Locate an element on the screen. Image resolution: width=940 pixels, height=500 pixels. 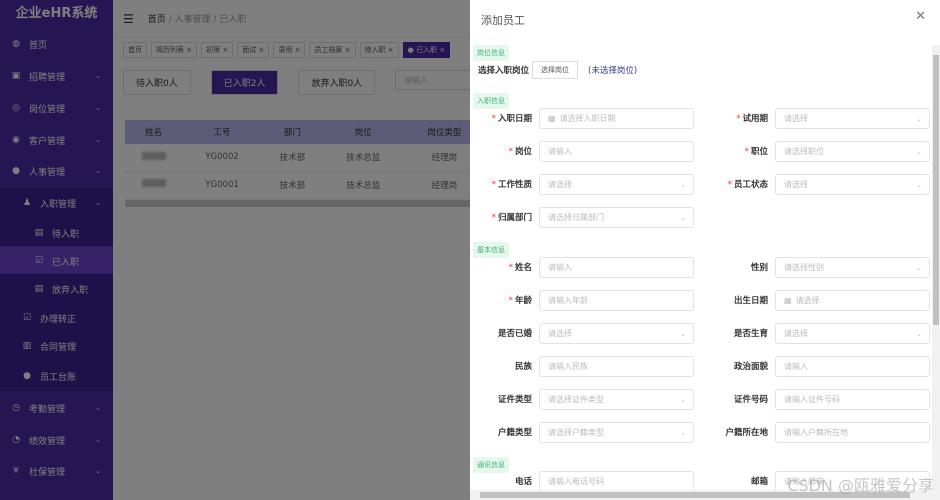
drawer-title: 添加员工 is located at coordinates (503, 20).